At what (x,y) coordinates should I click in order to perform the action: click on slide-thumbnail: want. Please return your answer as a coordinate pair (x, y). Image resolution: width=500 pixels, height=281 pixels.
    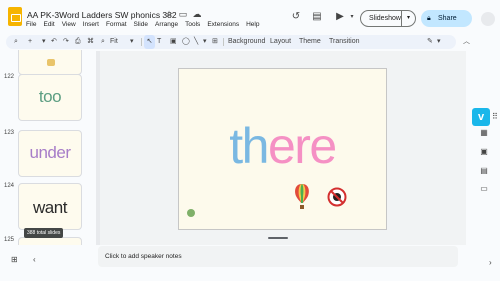
    Looking at the image, I should click on (50, 206).